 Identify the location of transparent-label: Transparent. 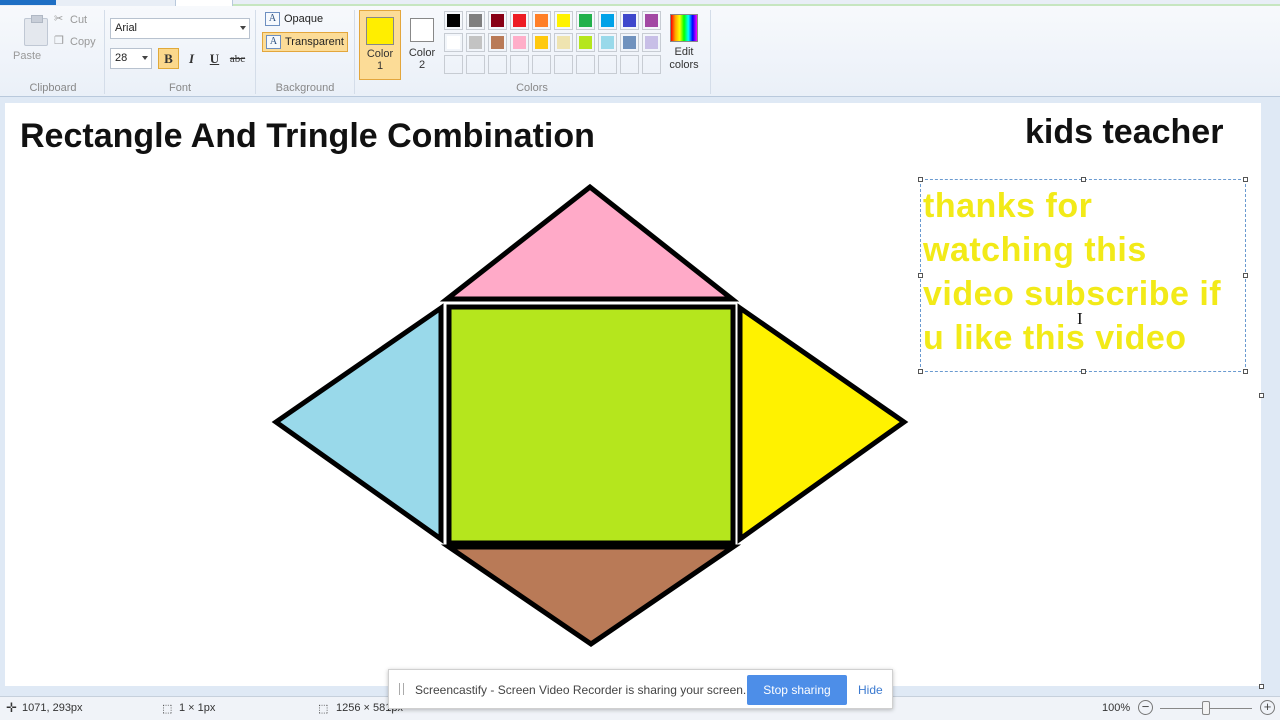
(314, 42).